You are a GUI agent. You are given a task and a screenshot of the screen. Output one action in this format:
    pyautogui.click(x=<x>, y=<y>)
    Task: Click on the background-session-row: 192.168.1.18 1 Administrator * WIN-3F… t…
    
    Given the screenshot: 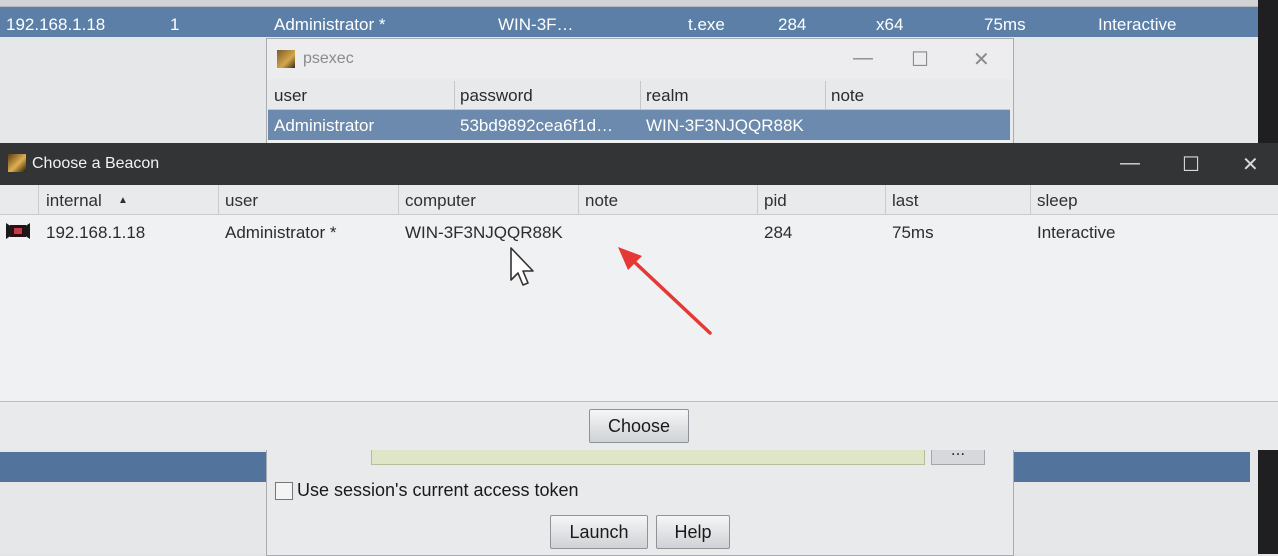 What is the action you would take?
    pyautogui.click(x=629, y=22)
    